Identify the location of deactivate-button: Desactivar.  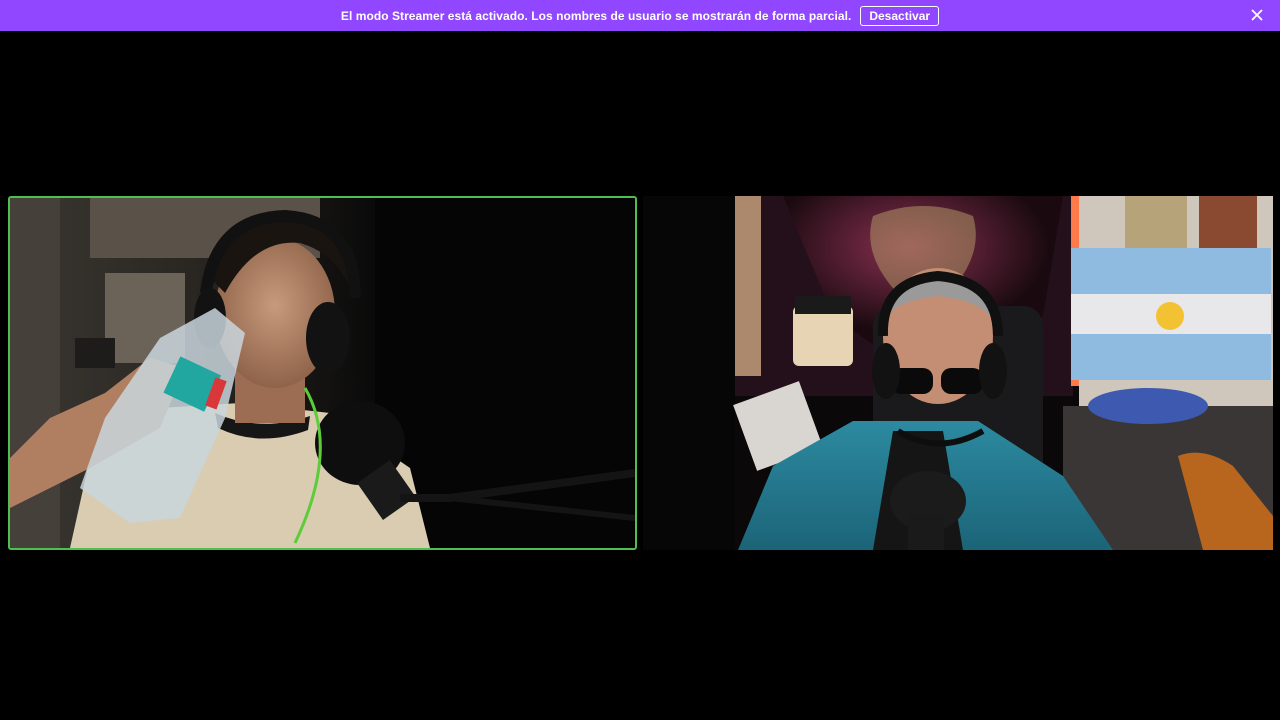
(900, 15).